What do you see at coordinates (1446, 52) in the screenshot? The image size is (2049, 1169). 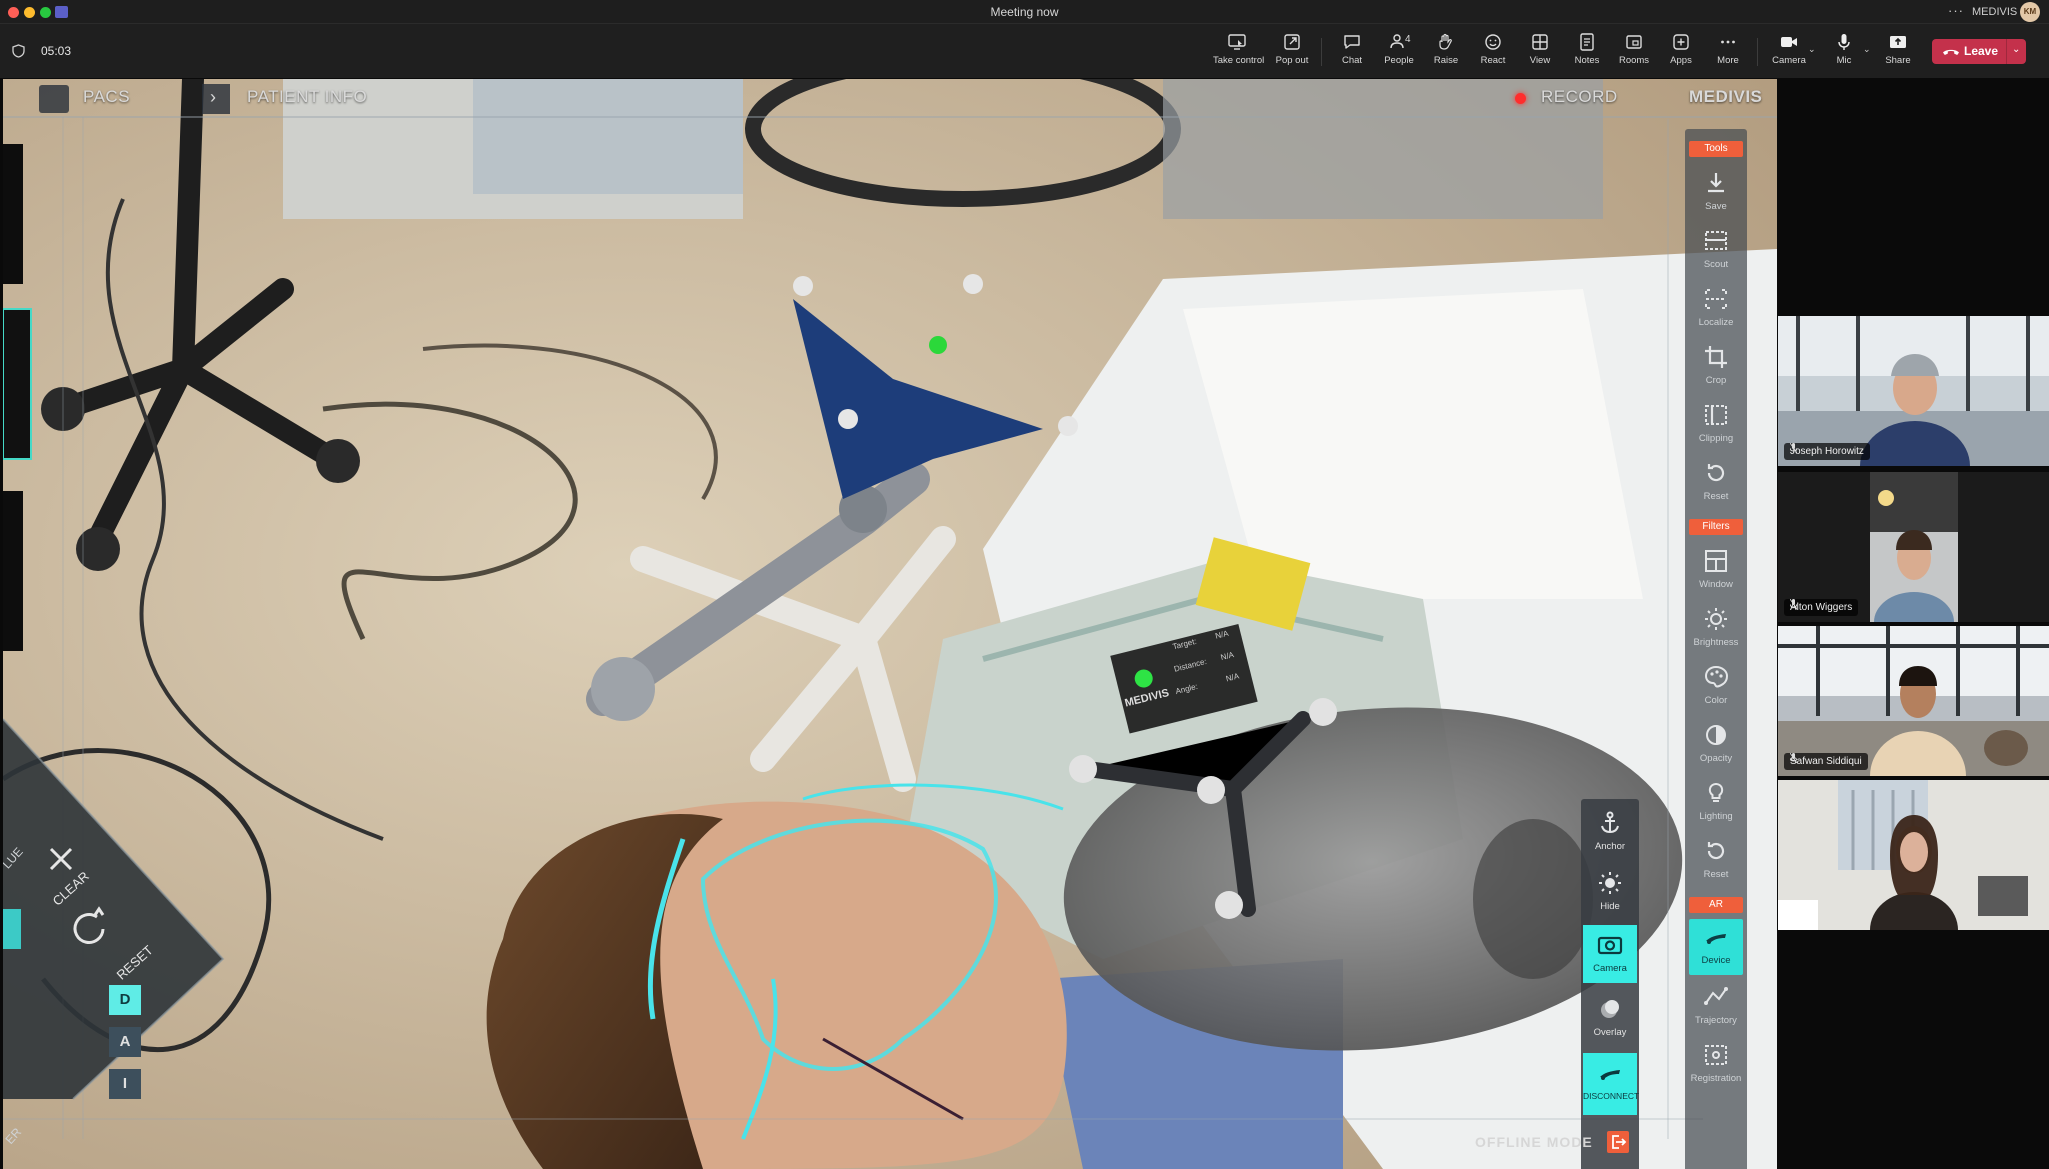 I see `raise-hand-button: Raise` at bounding box center [1446, 52].